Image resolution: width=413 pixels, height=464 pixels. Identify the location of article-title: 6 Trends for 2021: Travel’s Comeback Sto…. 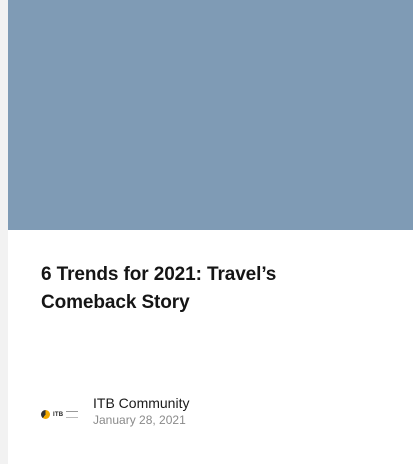
(191, 289).